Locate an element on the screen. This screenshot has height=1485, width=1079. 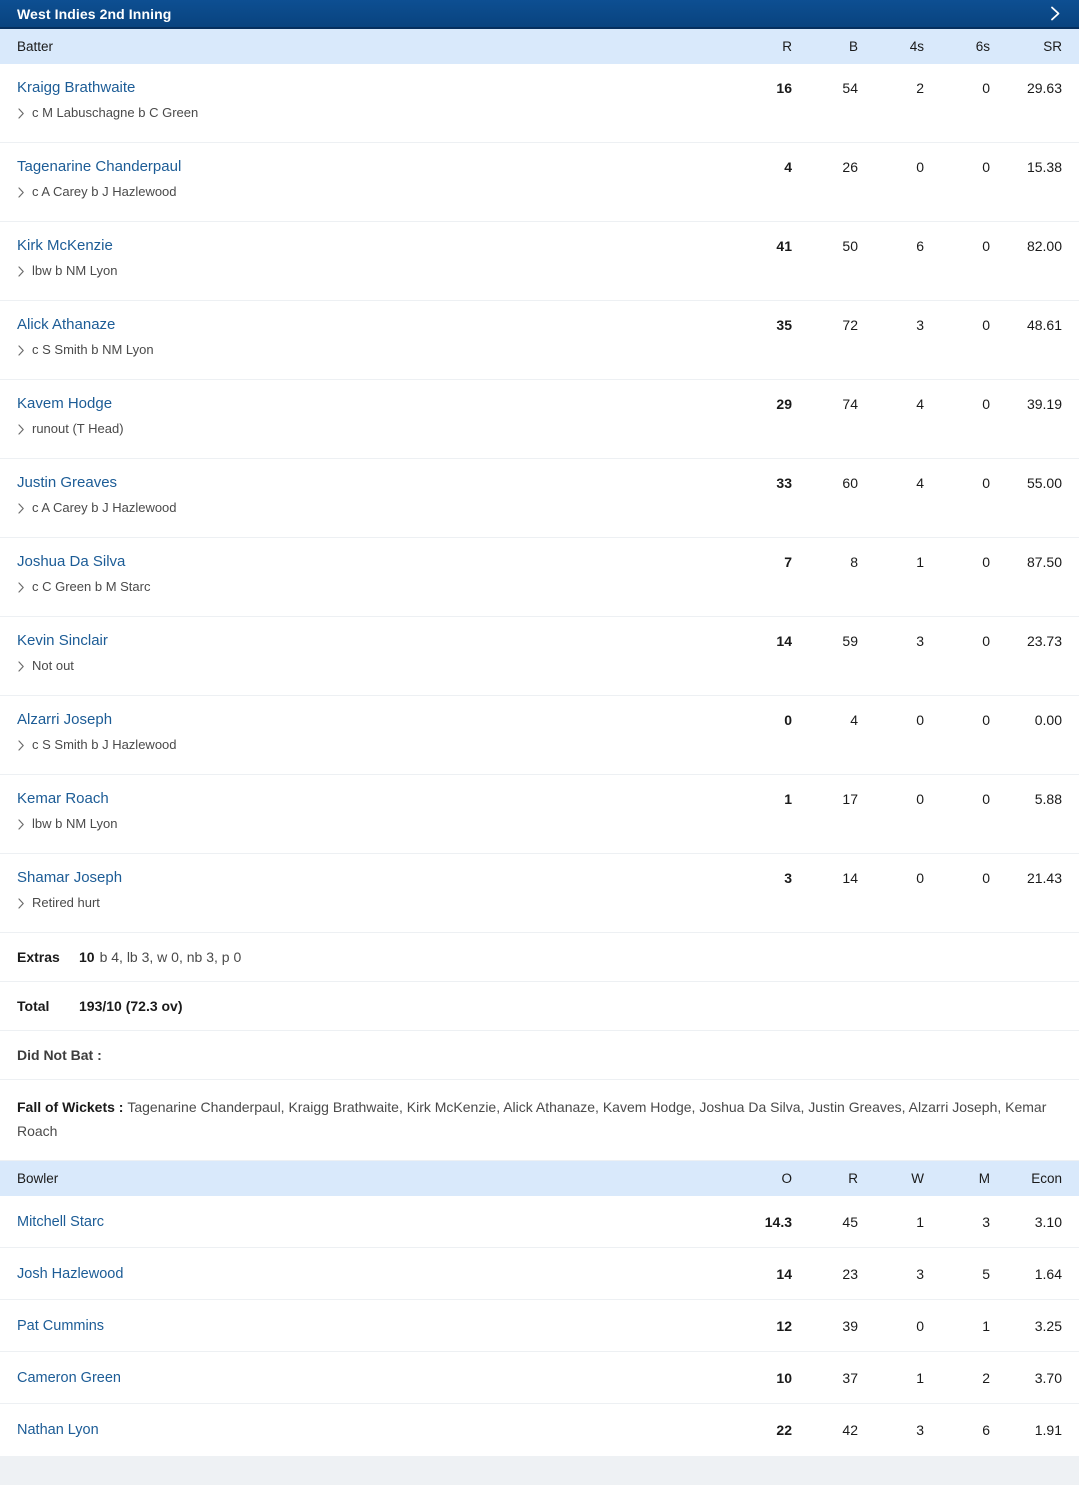
dismissal-info: Not out is located at coordinates (371, 665).